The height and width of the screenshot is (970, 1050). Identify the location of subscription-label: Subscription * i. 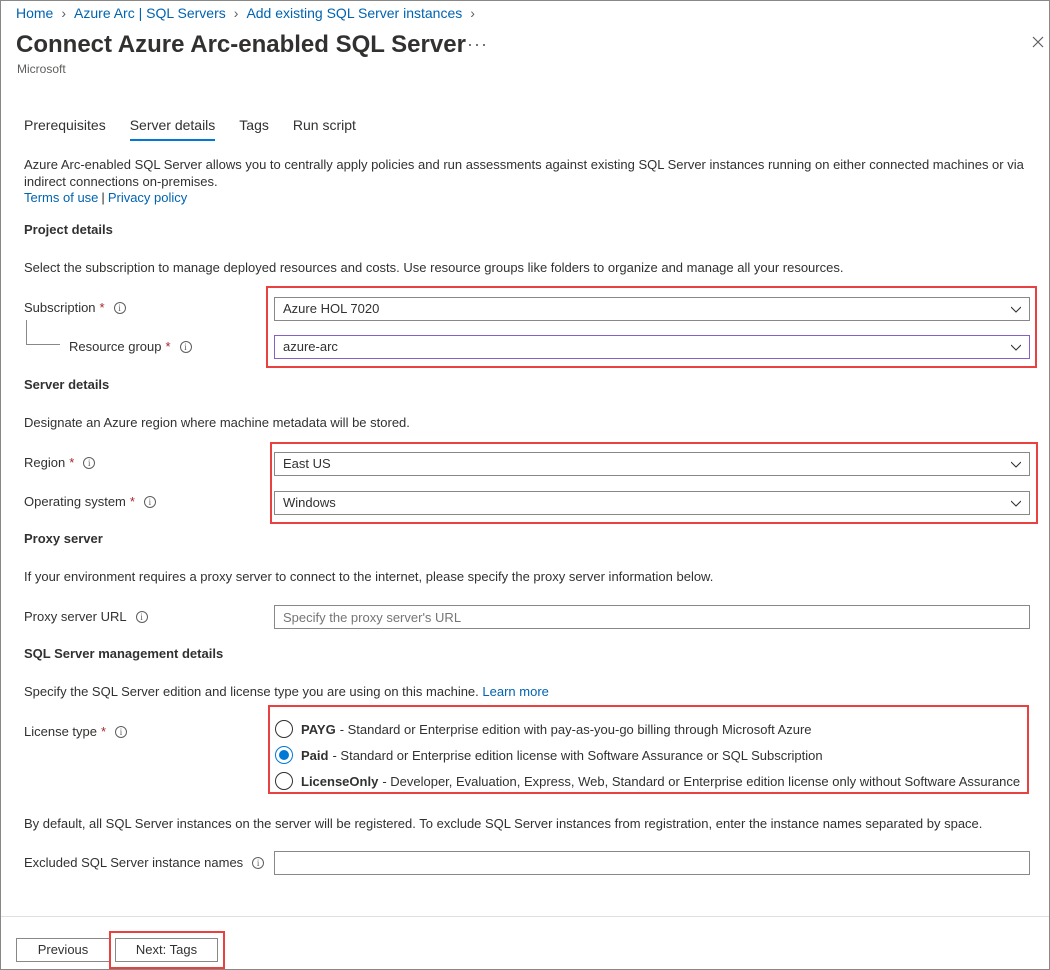
(75, 307).